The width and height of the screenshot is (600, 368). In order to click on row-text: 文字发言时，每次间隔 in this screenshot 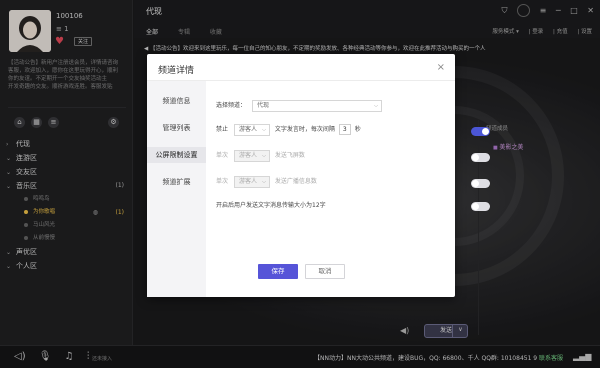, I will do `click(304, 129)`.